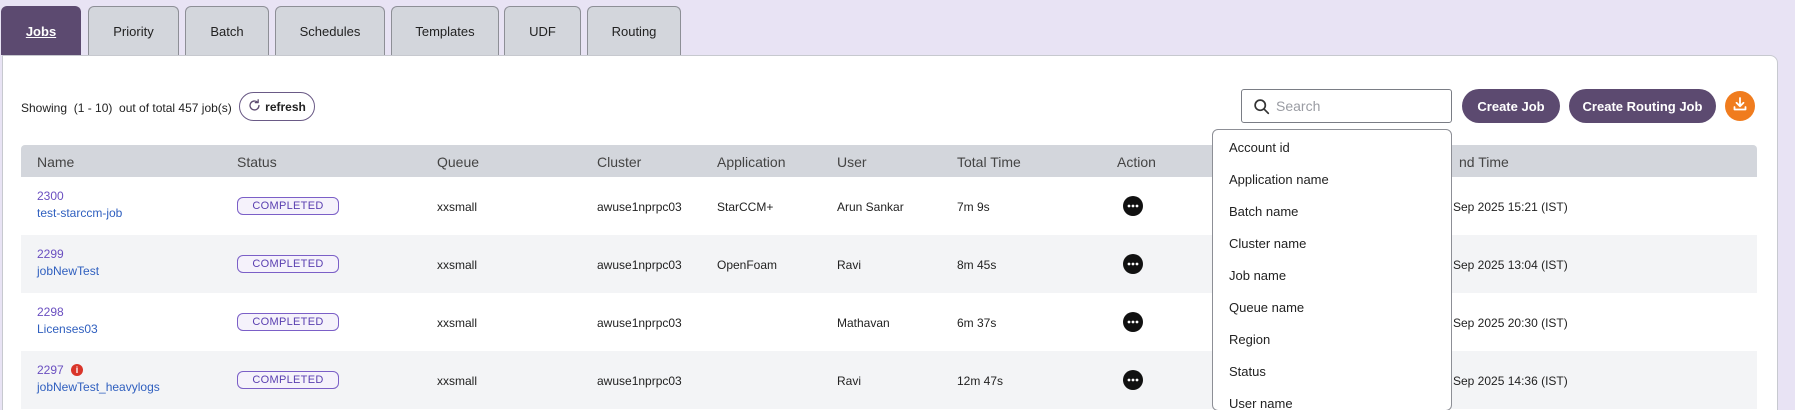 This screenshot has width=1795, height=410. Describe the element at coordinates (1361, 106) in the screenshot. I see `search-input` at that location.